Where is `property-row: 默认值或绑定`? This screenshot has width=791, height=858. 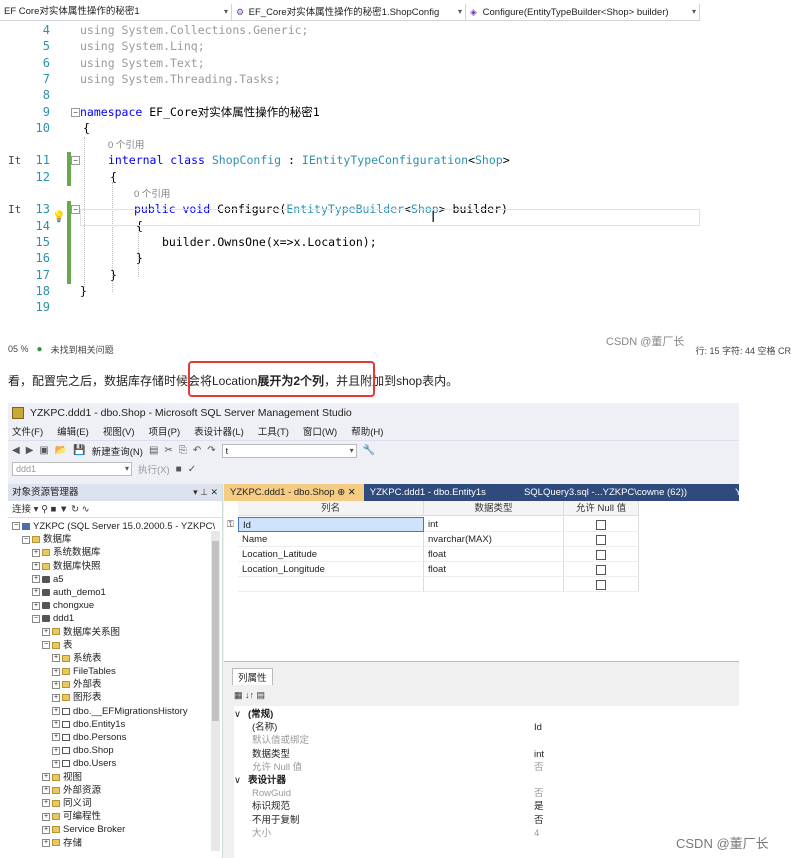
property-row: 默认值或绑定 is located at coordinates (486, 740).